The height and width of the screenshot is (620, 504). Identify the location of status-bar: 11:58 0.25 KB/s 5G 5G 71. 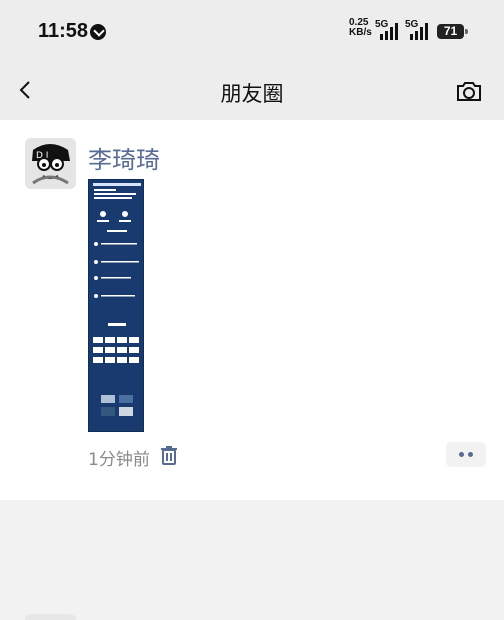
(252, 31).